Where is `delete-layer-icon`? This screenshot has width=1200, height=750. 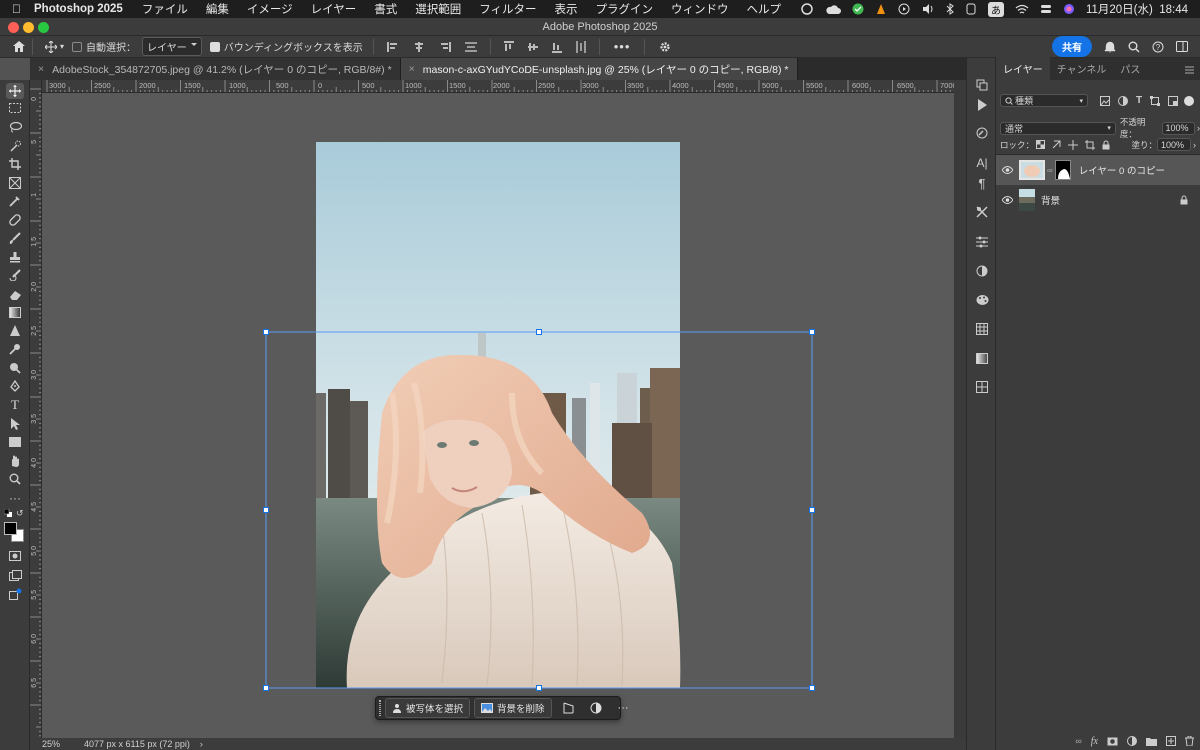 delete-layer-icon is located at coordinates (1189, 741).